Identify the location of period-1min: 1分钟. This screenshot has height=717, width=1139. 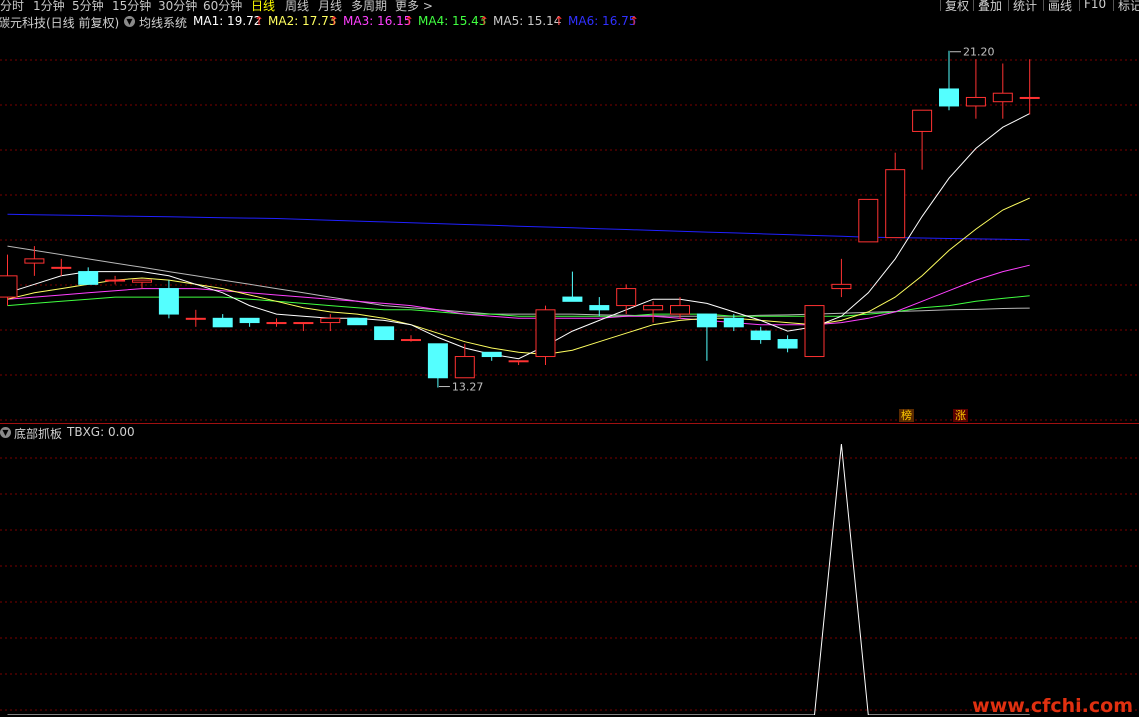
(49, 7).